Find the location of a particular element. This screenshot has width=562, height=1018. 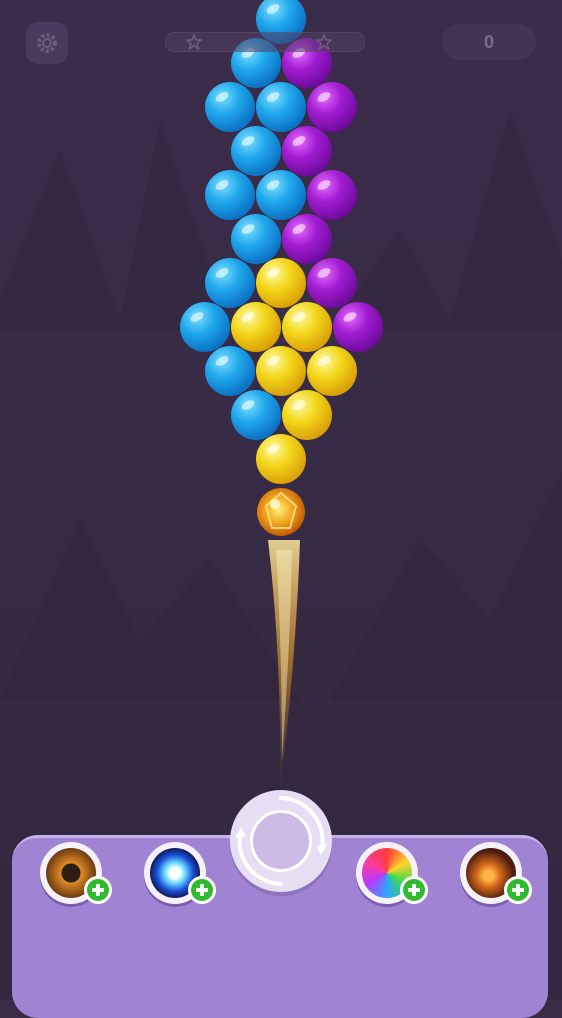

bomb-booster-button is located at coordinates (76, 873).